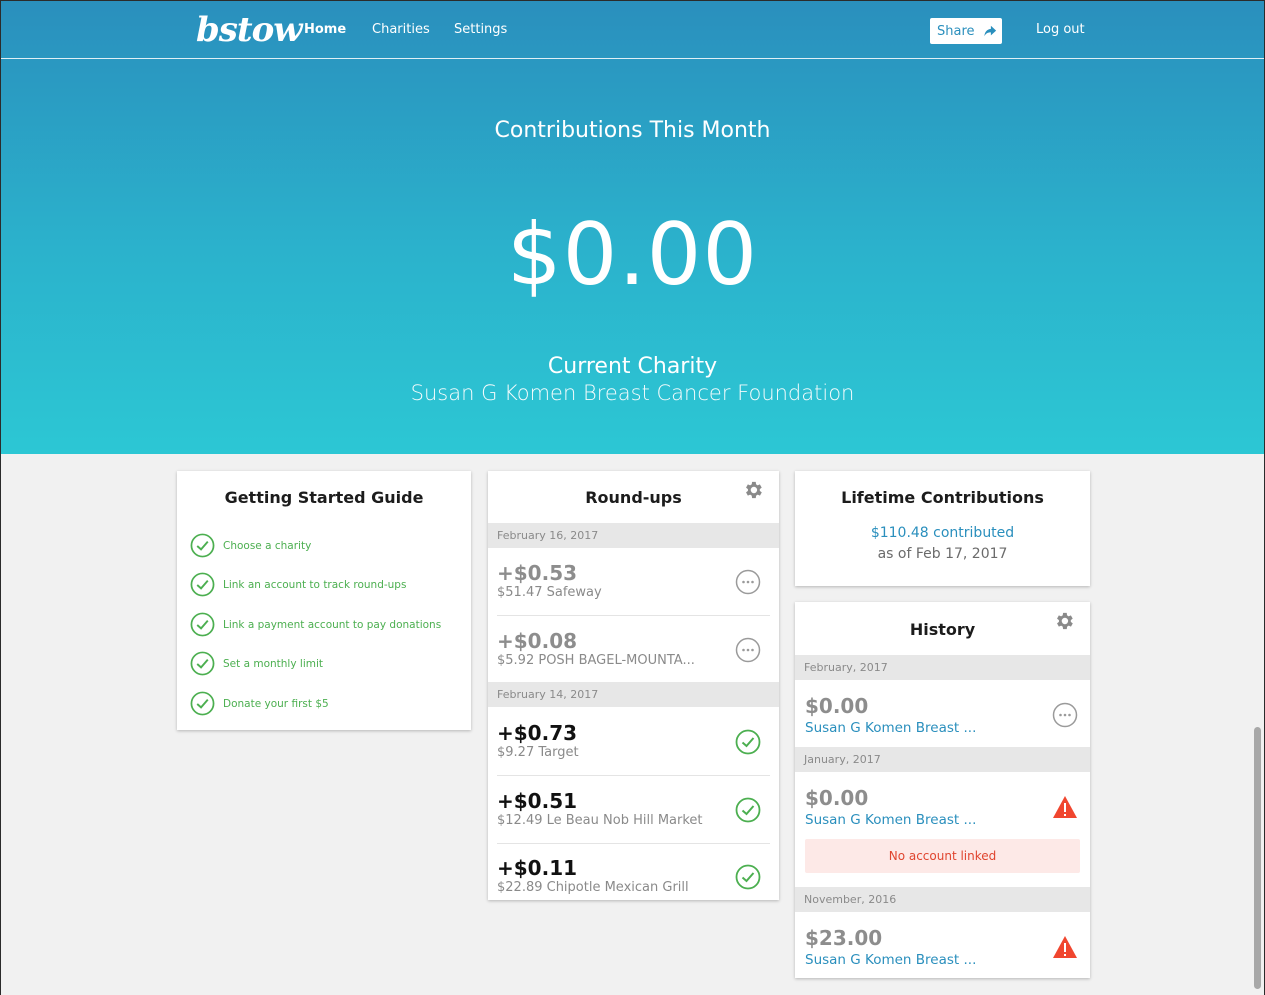  What do you see at coordinates (633, 497) in the screenshot?
I see `roundups-title: Round-ups` at bounding box center [633, 497].